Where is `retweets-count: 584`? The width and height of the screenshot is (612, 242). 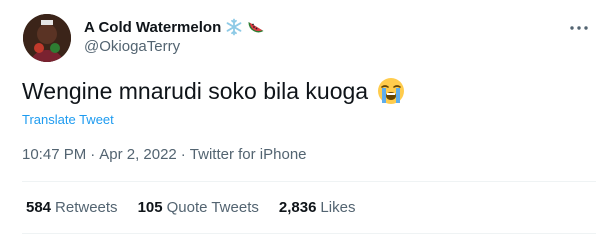 retweets-count: 584 is located at coordinates (39, 207).